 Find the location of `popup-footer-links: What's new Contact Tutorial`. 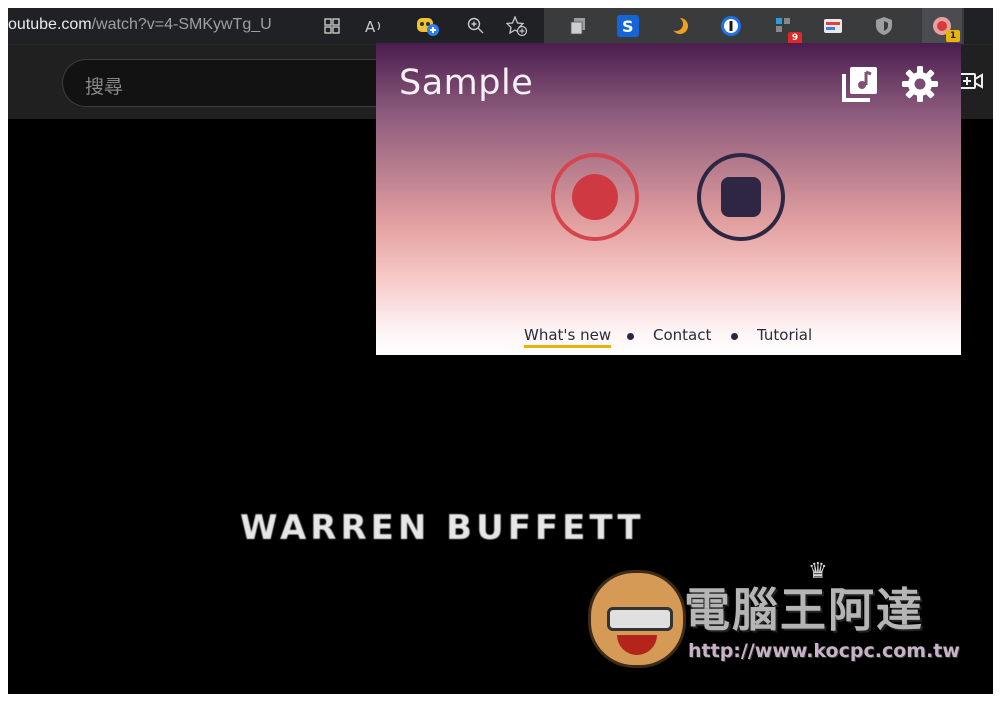

popup-footer-links: What's new Contact Tutorial is located at coordinates (668, 338).